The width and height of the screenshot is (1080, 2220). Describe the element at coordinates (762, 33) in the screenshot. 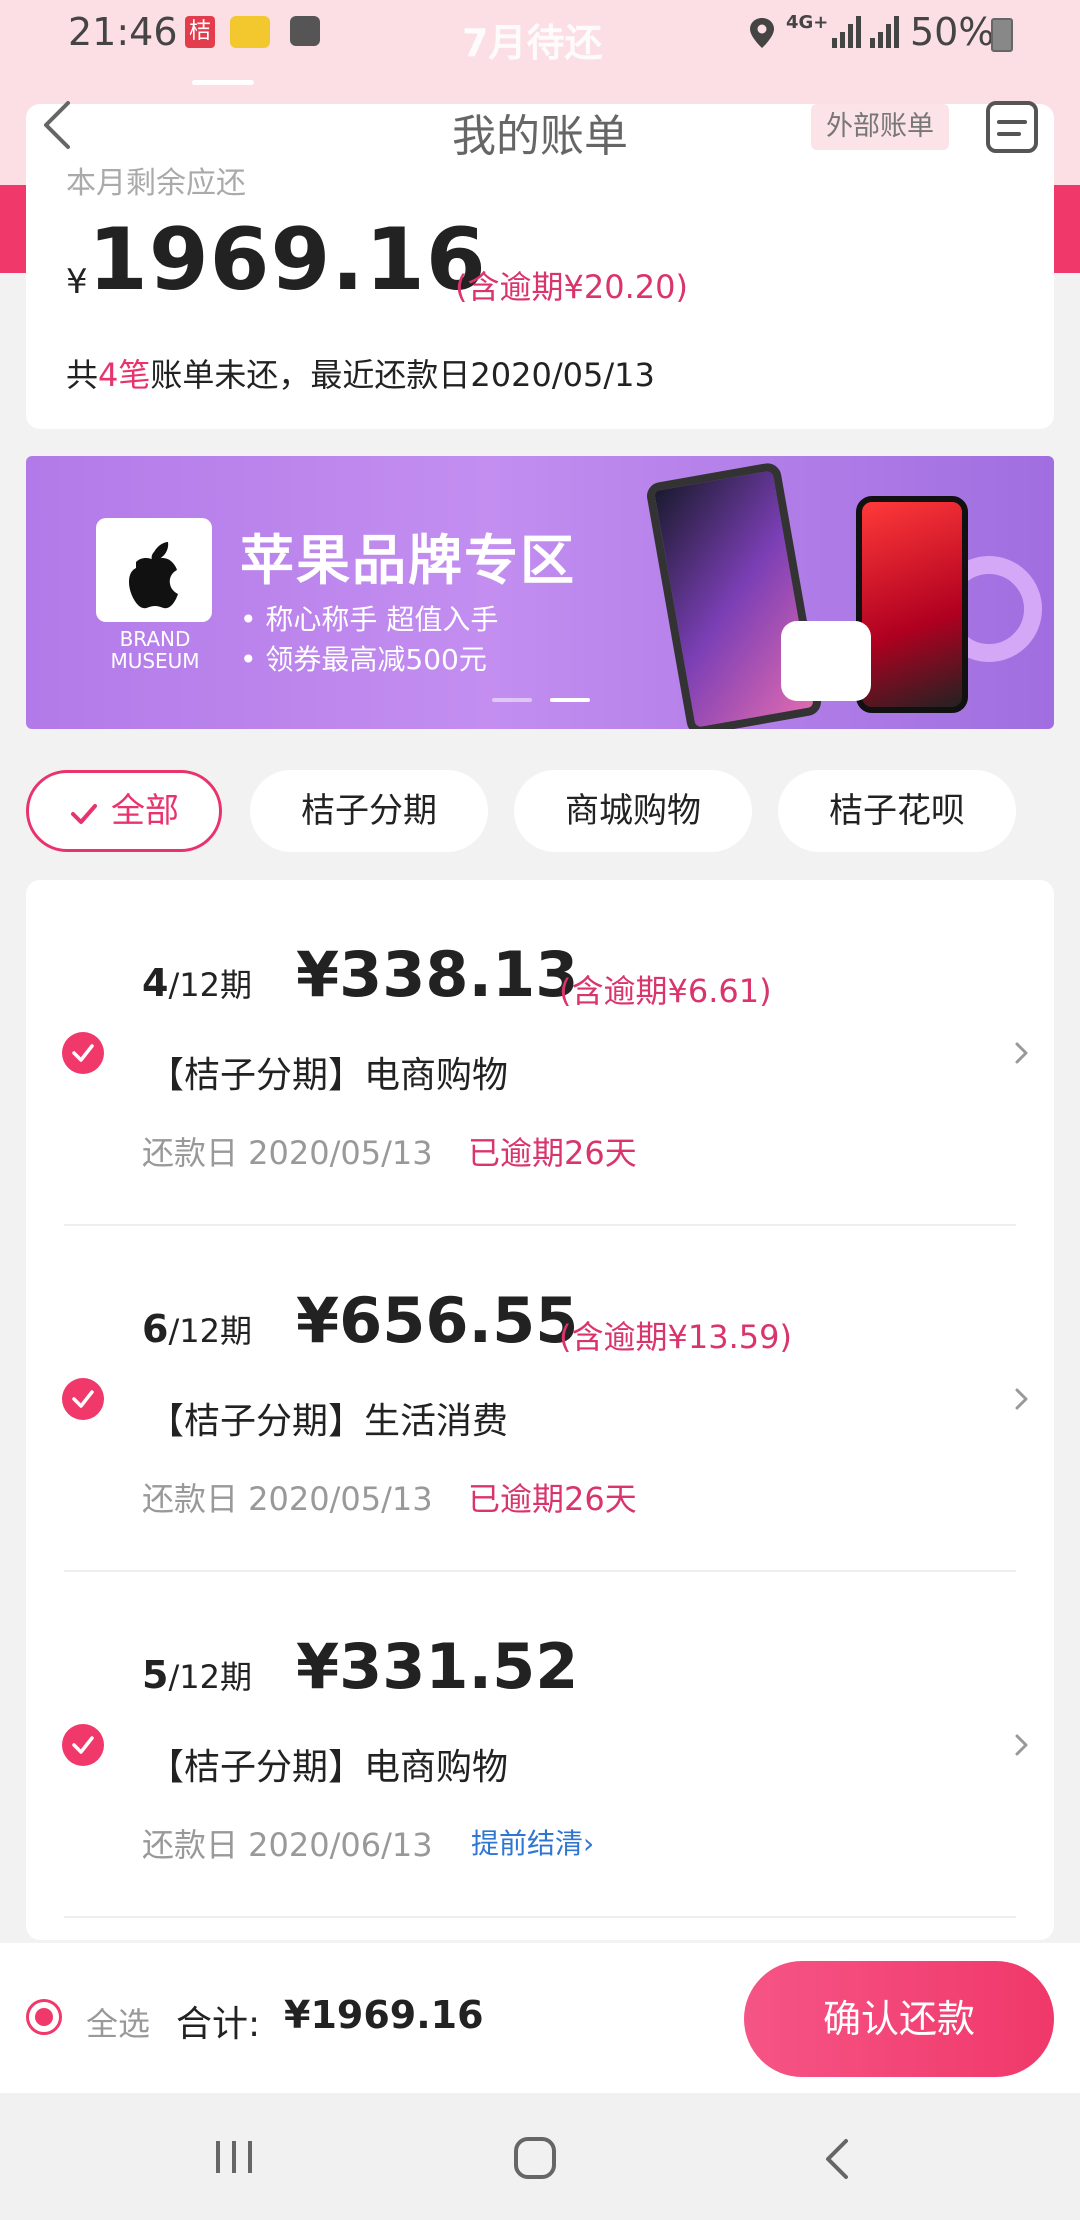

I see `location-icon` at that location.